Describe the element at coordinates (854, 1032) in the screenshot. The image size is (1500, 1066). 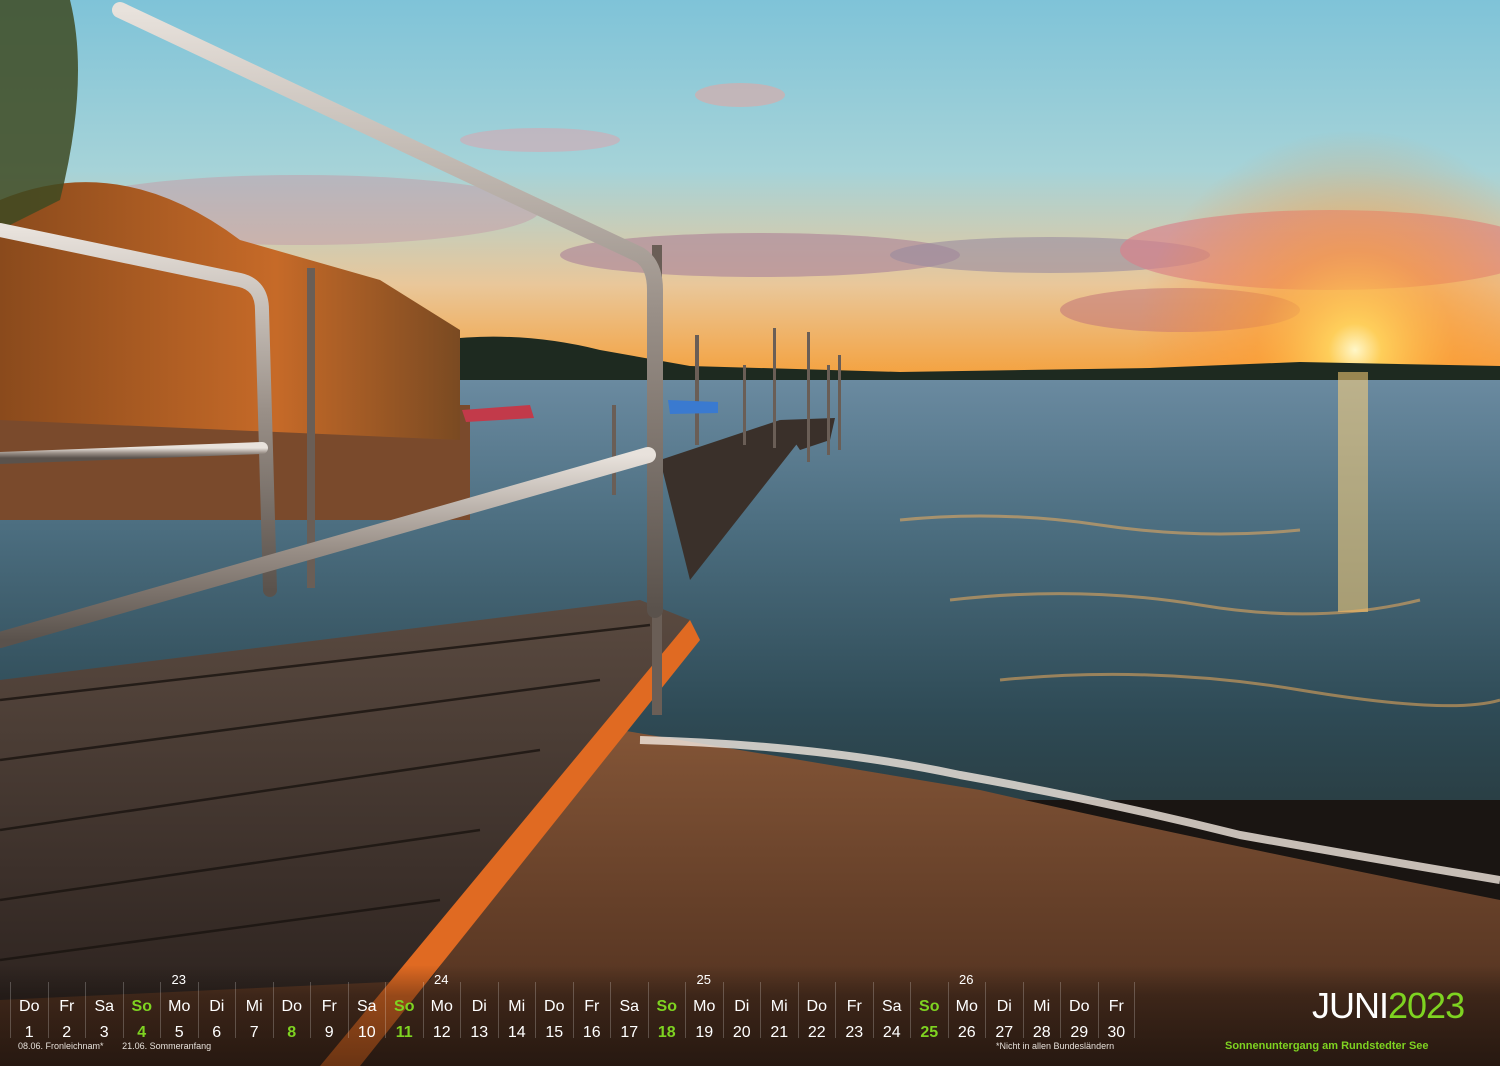
I see `date-number: 23` at that location.